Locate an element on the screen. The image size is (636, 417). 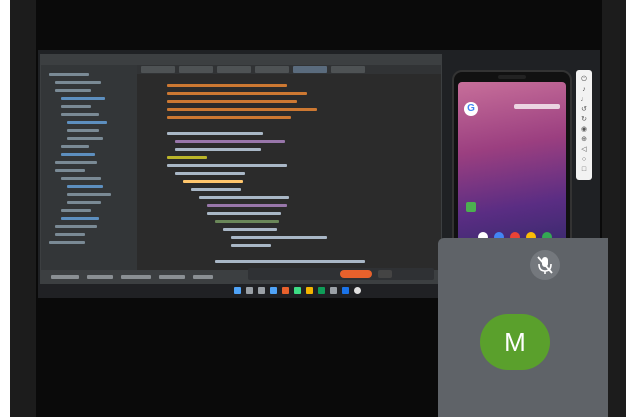
zoom-icon: ⊕ is located at coordinates (584, 140).